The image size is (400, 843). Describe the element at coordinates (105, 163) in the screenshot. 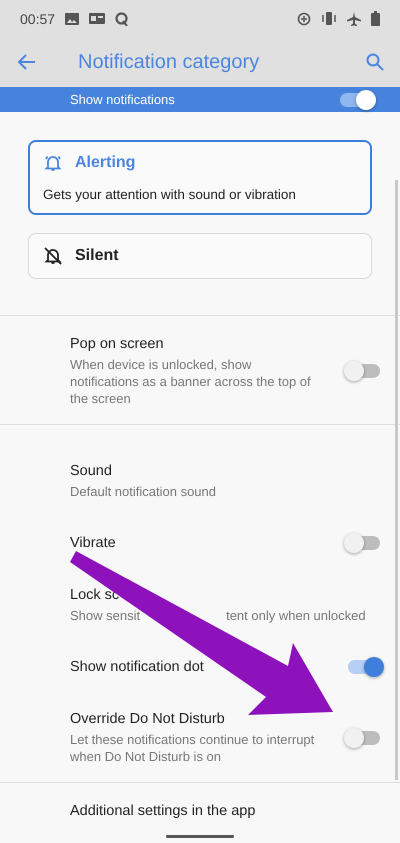

I see `option-label: Alerting` at that location.